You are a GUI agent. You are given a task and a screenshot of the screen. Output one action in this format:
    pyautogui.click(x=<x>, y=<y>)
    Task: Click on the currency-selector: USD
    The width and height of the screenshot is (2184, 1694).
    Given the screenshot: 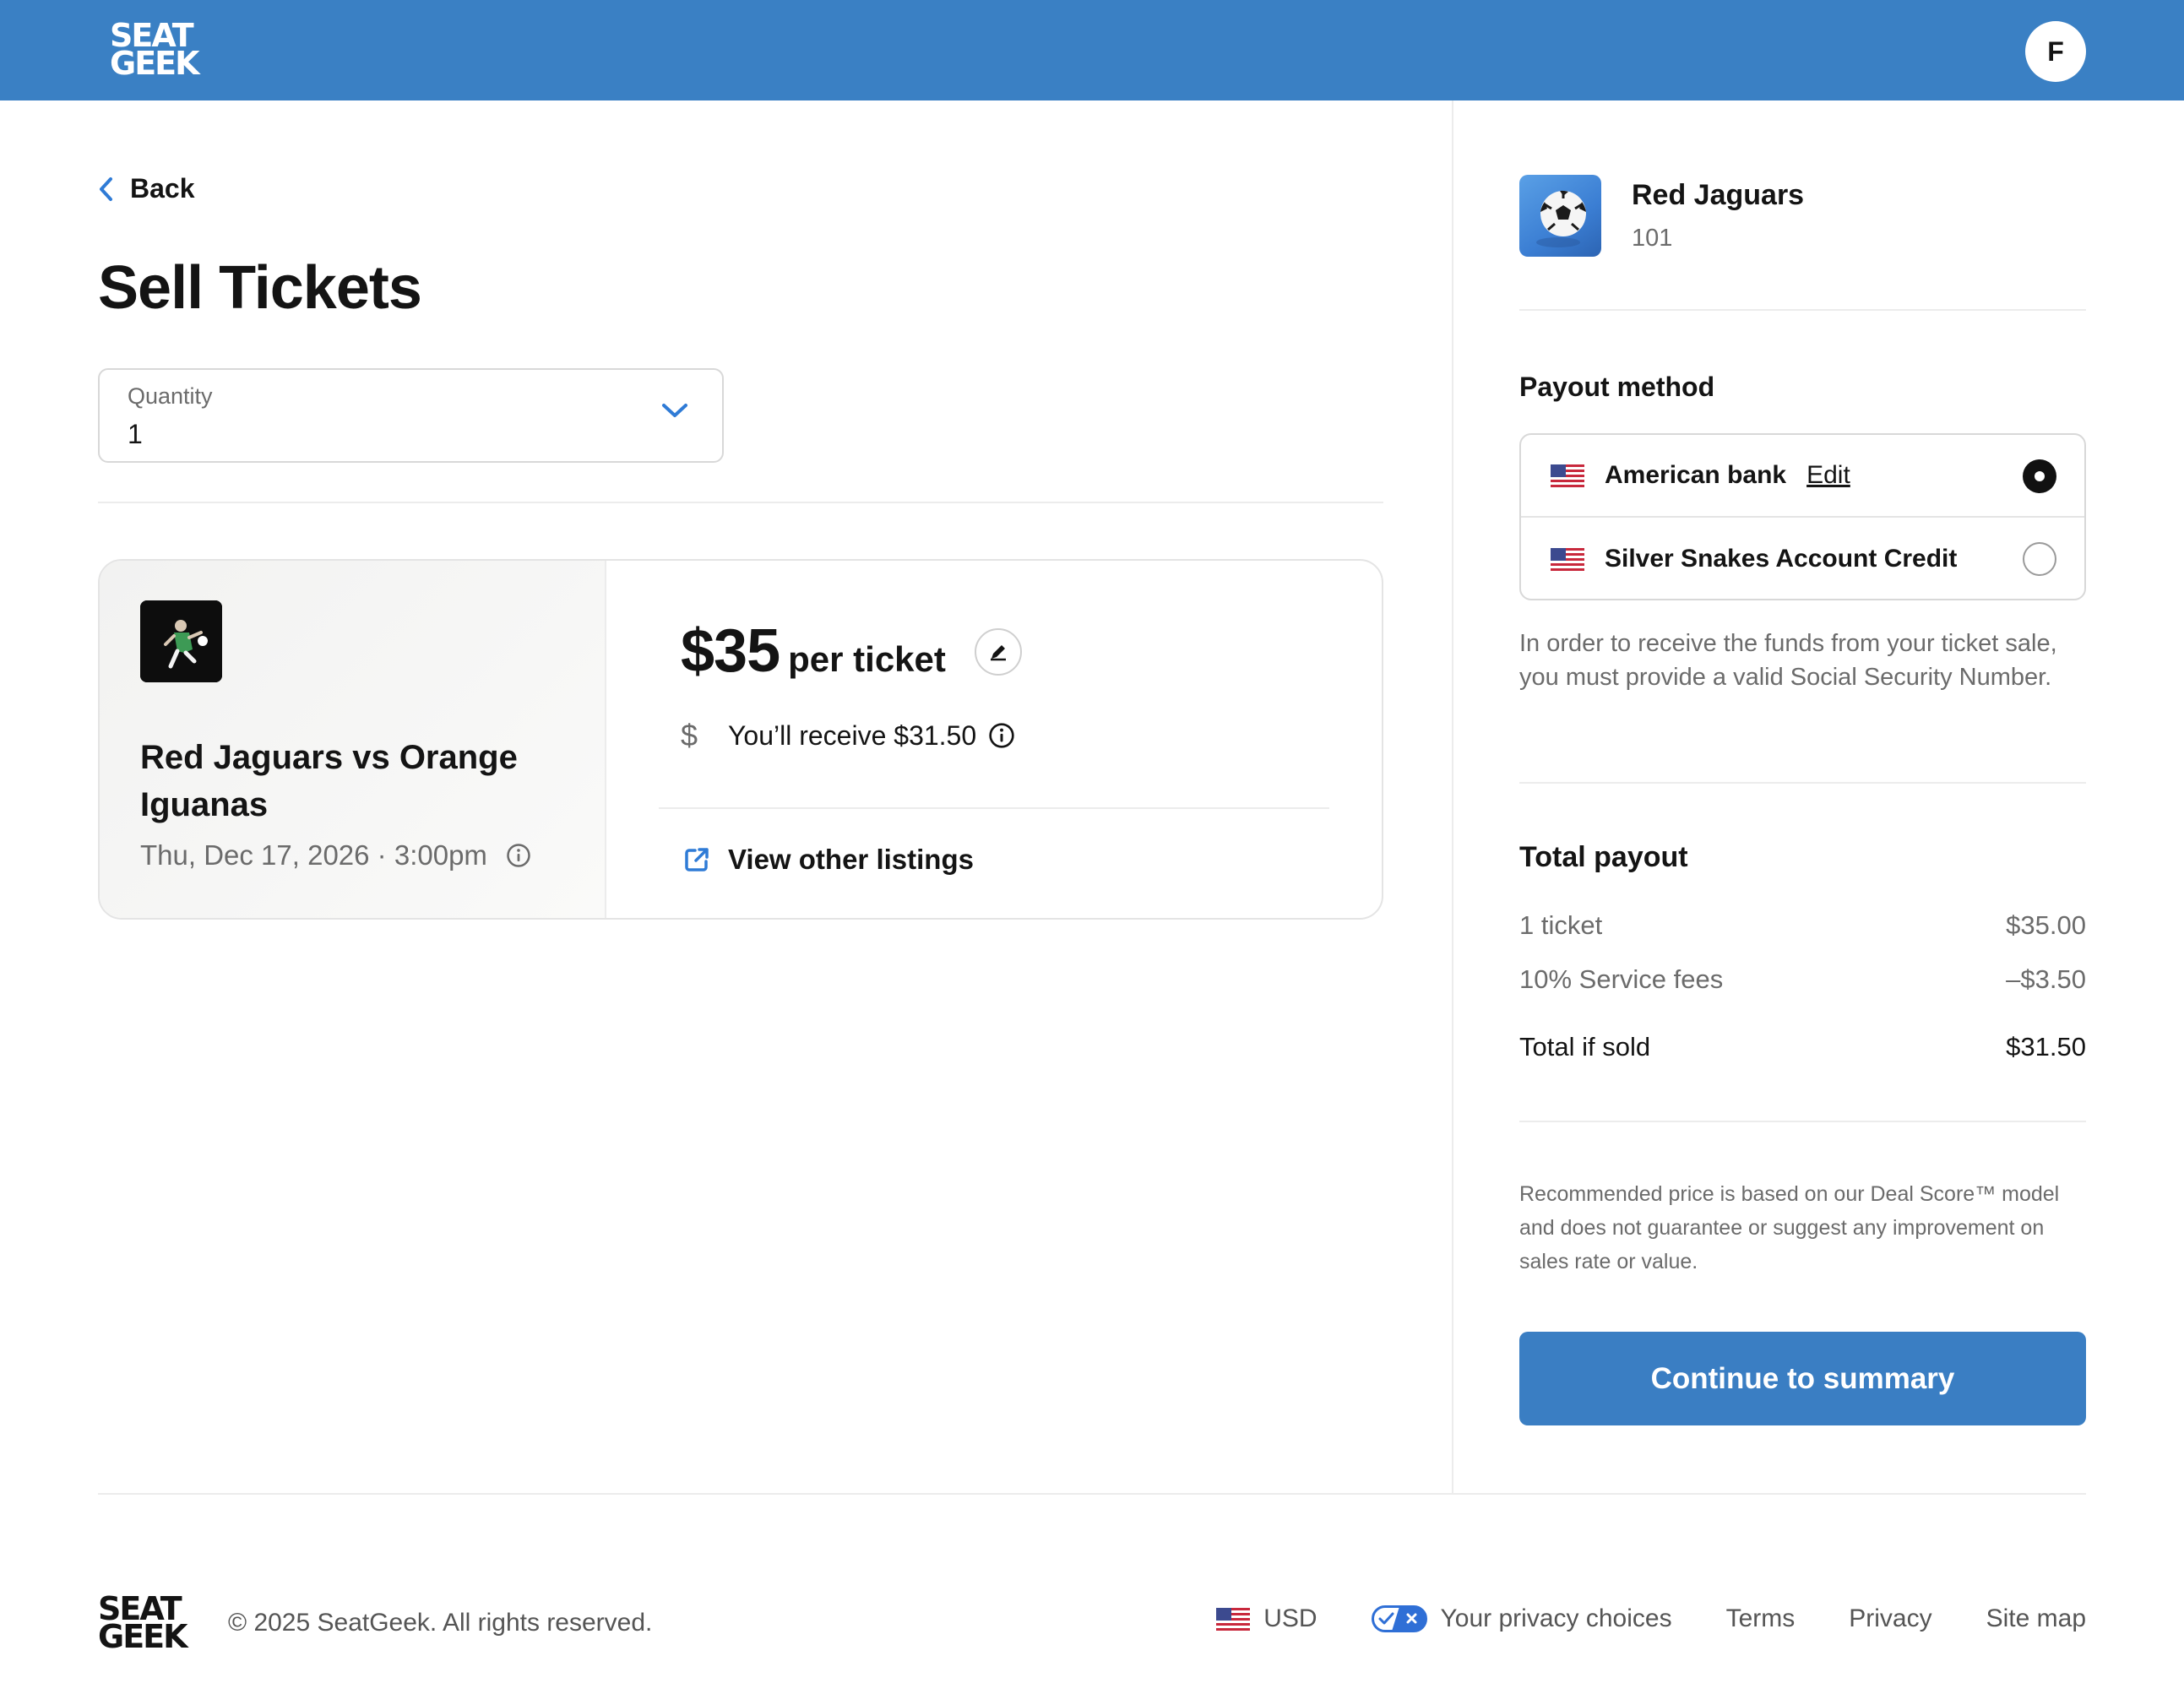 What is the action you would take?
    pyautogui.click(x=1266, y=1618)
    